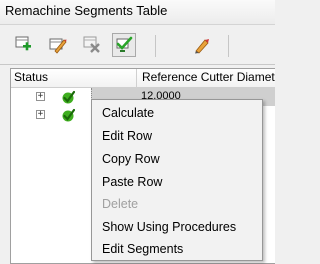 Image resolution: width=320 pixels, height=264 pixels. I want to click on calculate-icon, so click(124, 44).